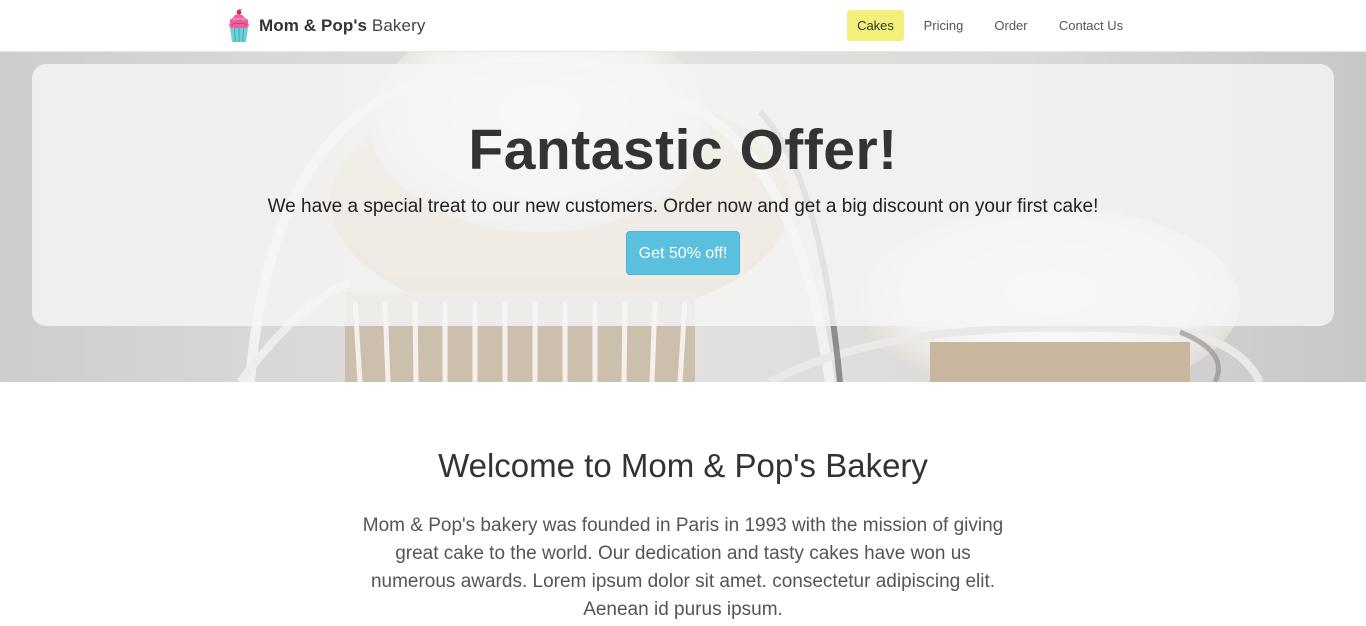 The image size is (1366, 626). I want to click on nav-links: Cakes Pricing Order Contact Us, so click(683, 26).